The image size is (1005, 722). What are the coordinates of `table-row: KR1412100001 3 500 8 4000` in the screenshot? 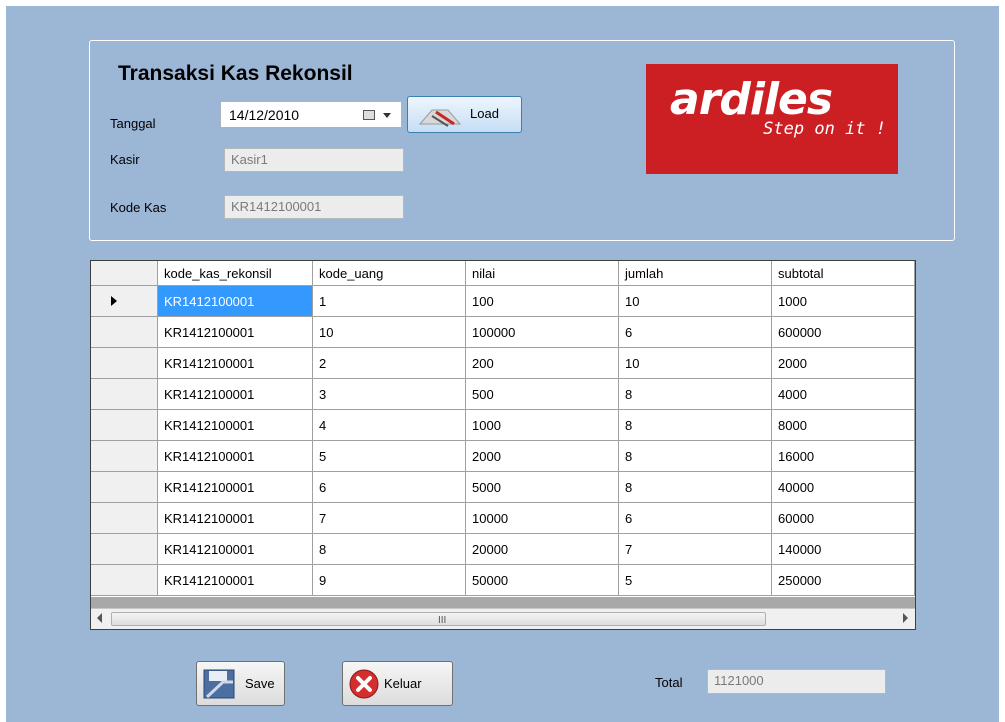 It's located at (503, 394).